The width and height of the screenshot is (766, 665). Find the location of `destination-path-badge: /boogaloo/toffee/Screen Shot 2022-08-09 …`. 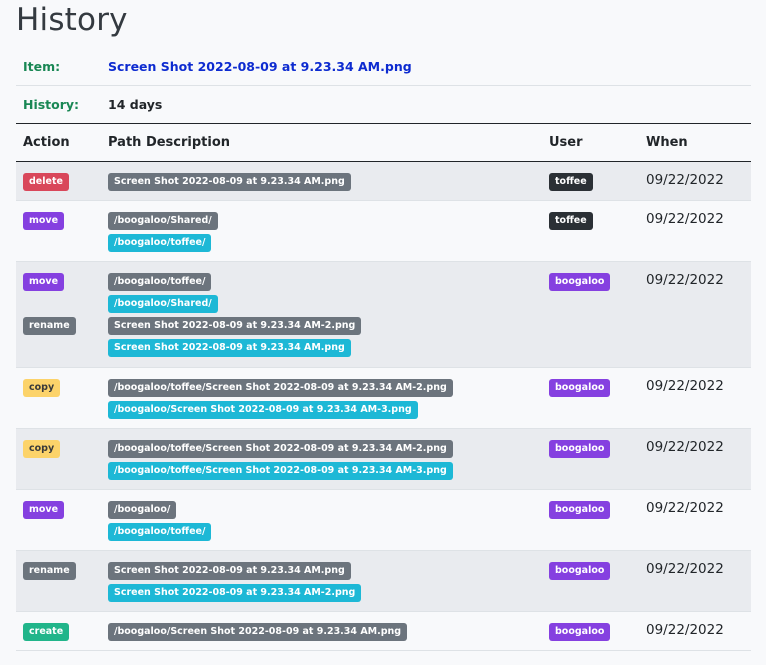

destination-path-badge: /boogaloo/toffee/Screen Shot 2022-08-09 … is located at coordinates (280, 471).